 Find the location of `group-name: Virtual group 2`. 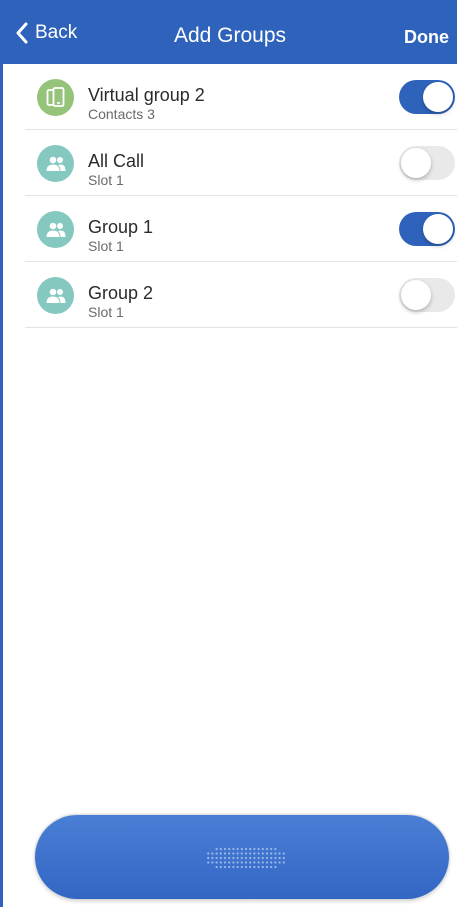

group-name: Virtual group 2 is located at coordinates (146, 95).